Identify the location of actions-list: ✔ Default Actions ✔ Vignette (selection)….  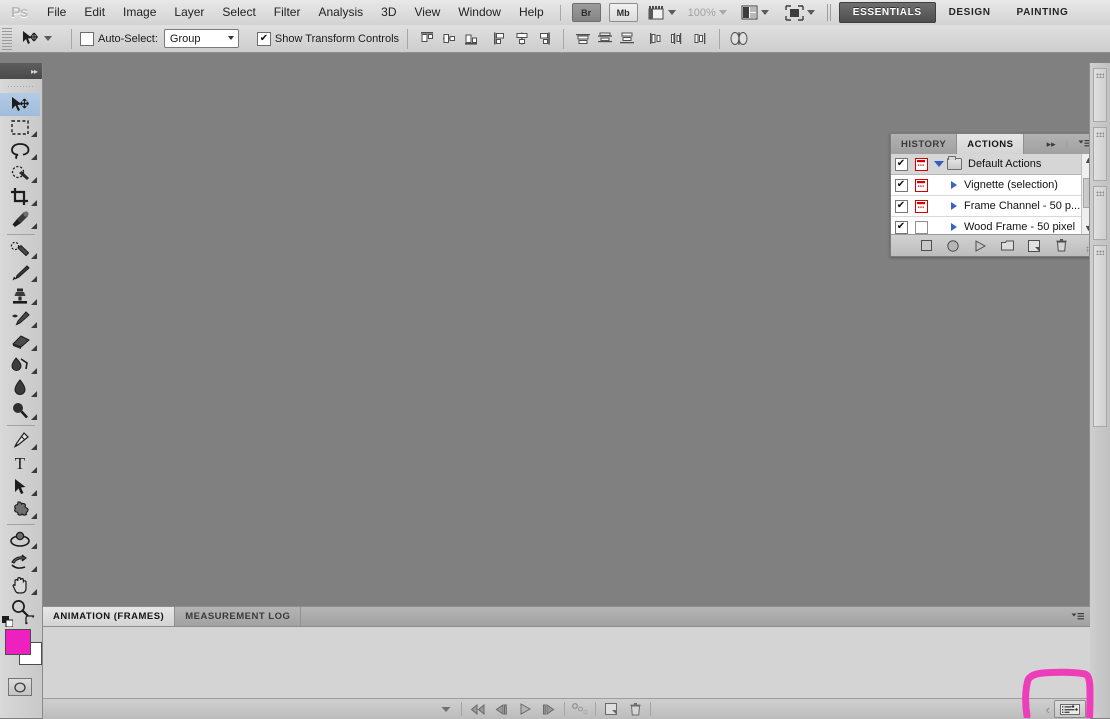
(986, 194).